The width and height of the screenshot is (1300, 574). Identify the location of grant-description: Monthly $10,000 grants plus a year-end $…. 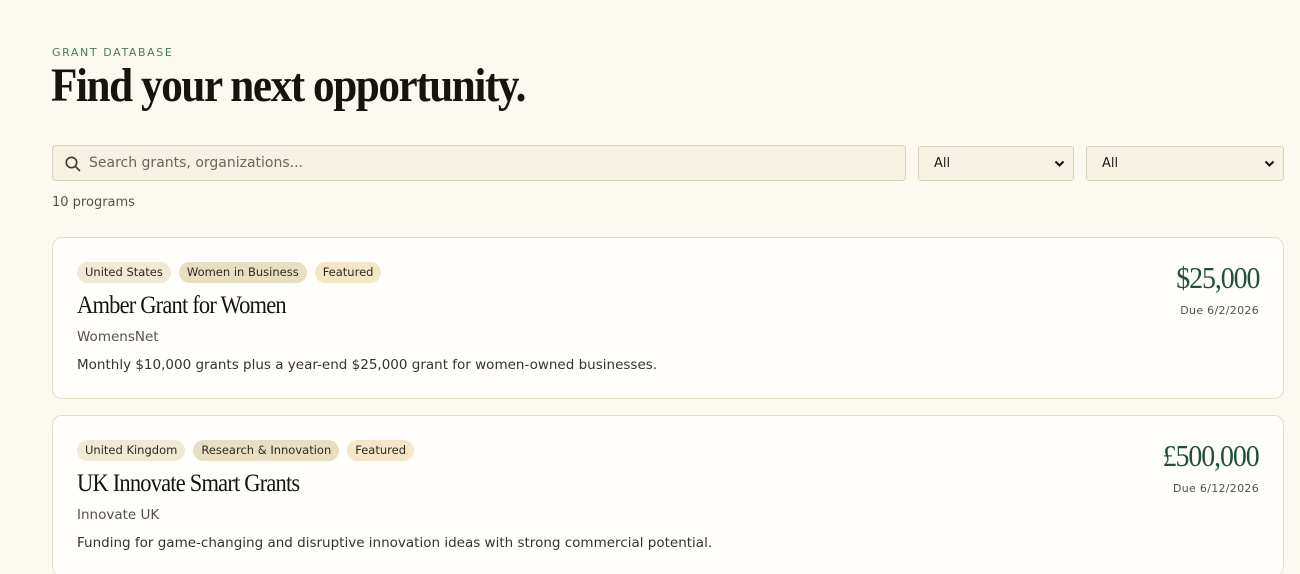
(367, 365).